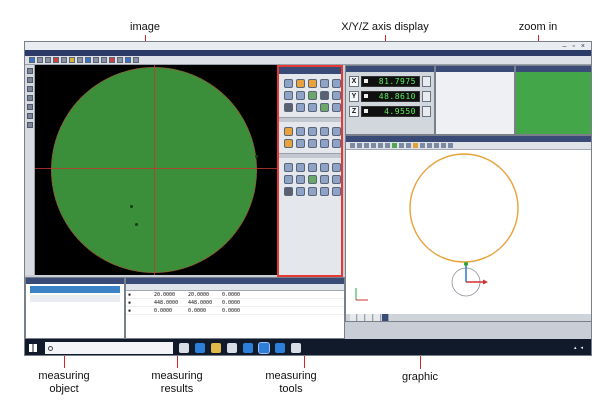 This screenshot has width=595, height=406. Describe the element at coordinates (75, 289) in the screenshot. I see `object-row-selected` at that location.